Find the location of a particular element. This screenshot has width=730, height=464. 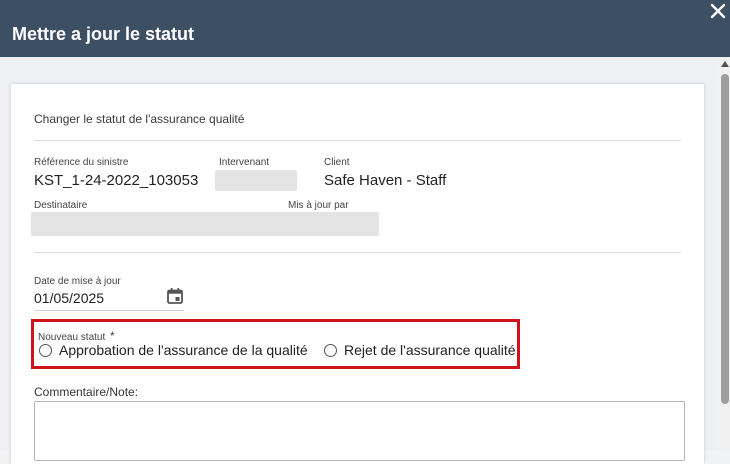

claim-reference-value: KST_1-24-2022_103053 is located at coordinates (116, 180).